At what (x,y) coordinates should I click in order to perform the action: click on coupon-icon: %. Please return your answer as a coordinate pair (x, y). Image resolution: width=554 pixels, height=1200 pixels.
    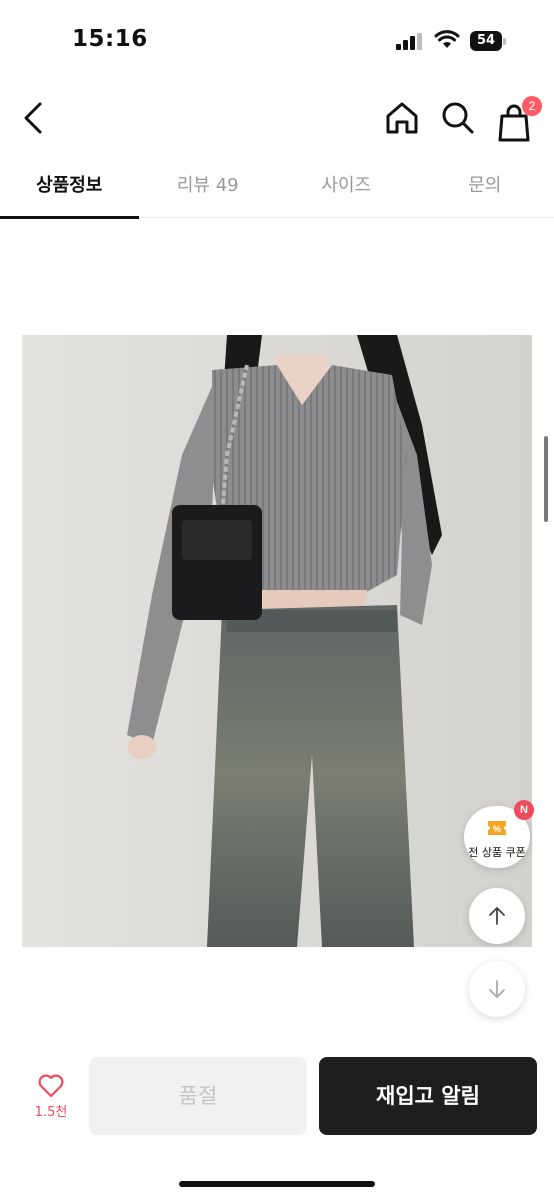
    Looking at the image, I should click on (497, 828).